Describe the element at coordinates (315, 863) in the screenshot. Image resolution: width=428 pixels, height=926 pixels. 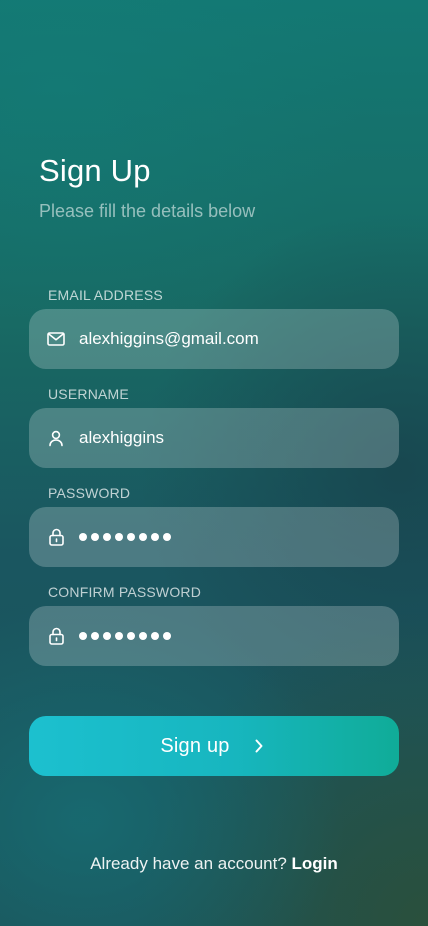
I see `login-link: Login` at that location.